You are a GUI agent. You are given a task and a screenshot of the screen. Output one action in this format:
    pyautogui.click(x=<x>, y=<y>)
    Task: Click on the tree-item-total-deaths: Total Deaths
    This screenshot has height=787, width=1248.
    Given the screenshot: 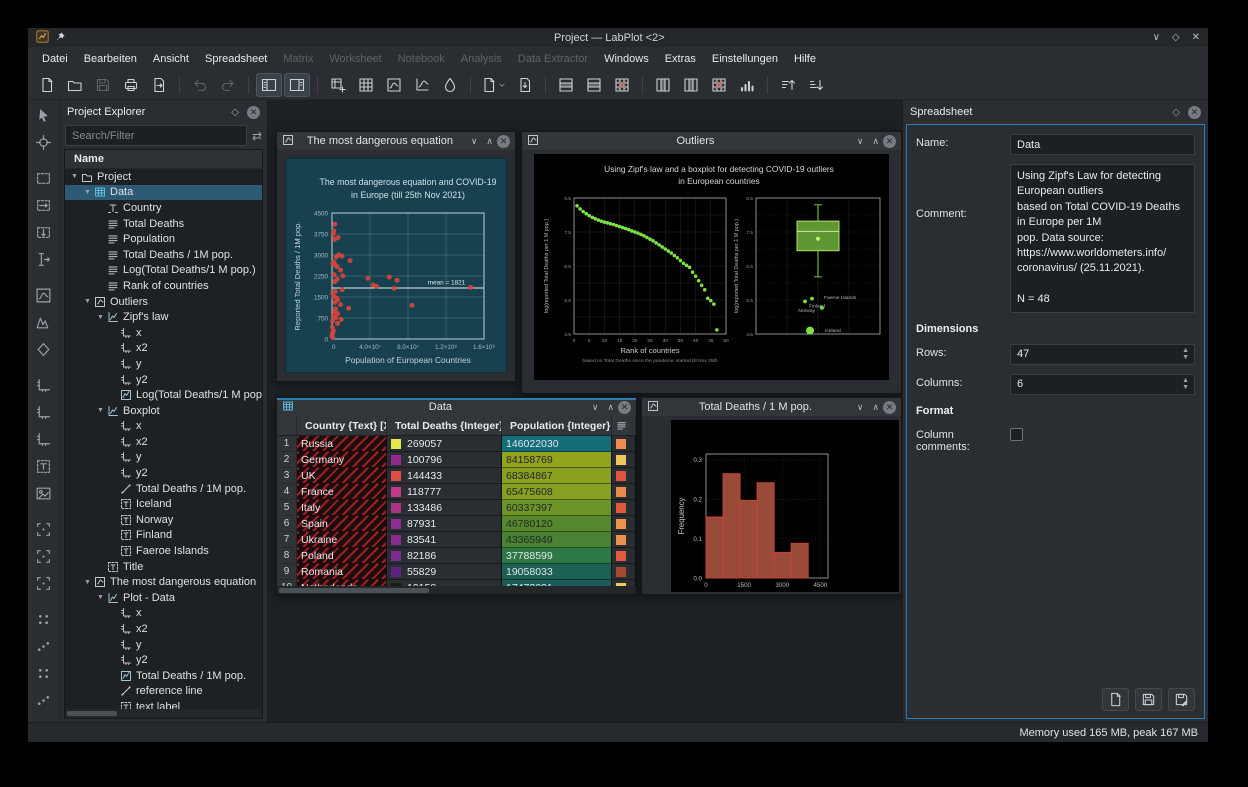 What is the action you would take?
    pyautogui.click(x=163, y=224)
    